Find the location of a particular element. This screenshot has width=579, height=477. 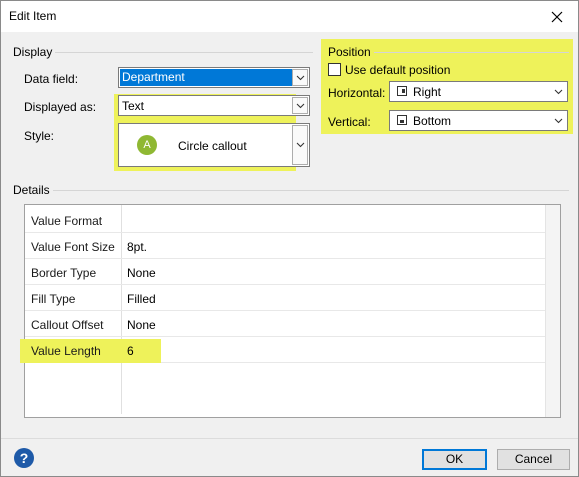

style-dropdown-button is located at coordinates (300, 145).